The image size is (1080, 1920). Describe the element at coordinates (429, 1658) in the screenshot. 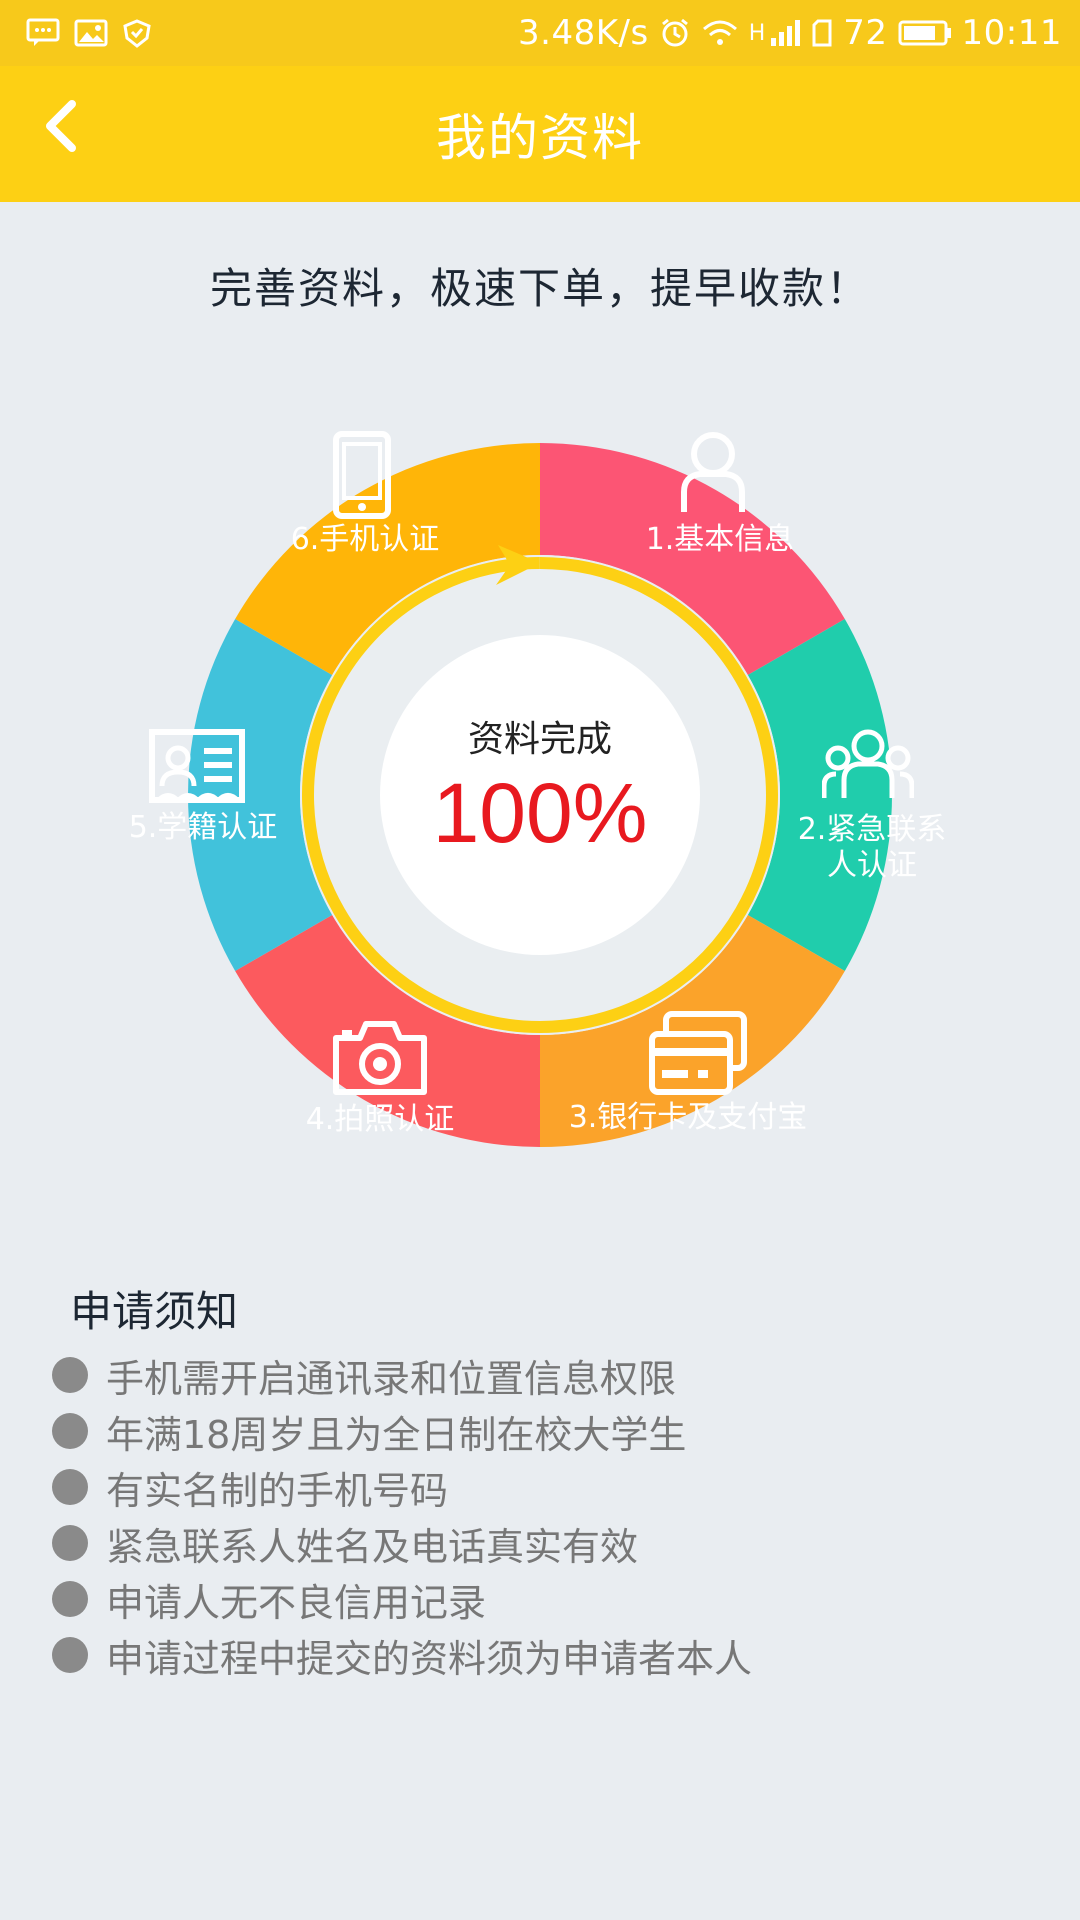

I see `notice-item-text: 申请过程中提交的资料须为申请者本人` at that location.